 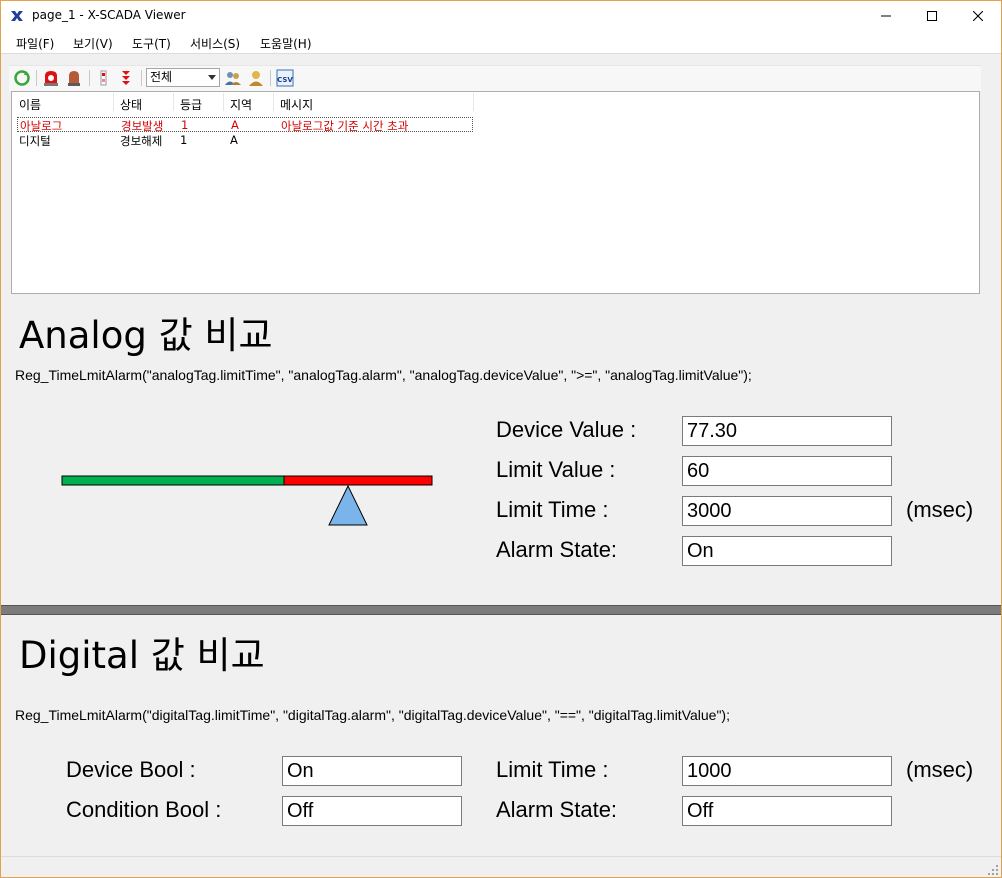 What do you see at coordinates (501, 16) in the screenshot?
I see `title-bar: page_1 - X-SCADA Viewer` at bounding box center [501, 16].